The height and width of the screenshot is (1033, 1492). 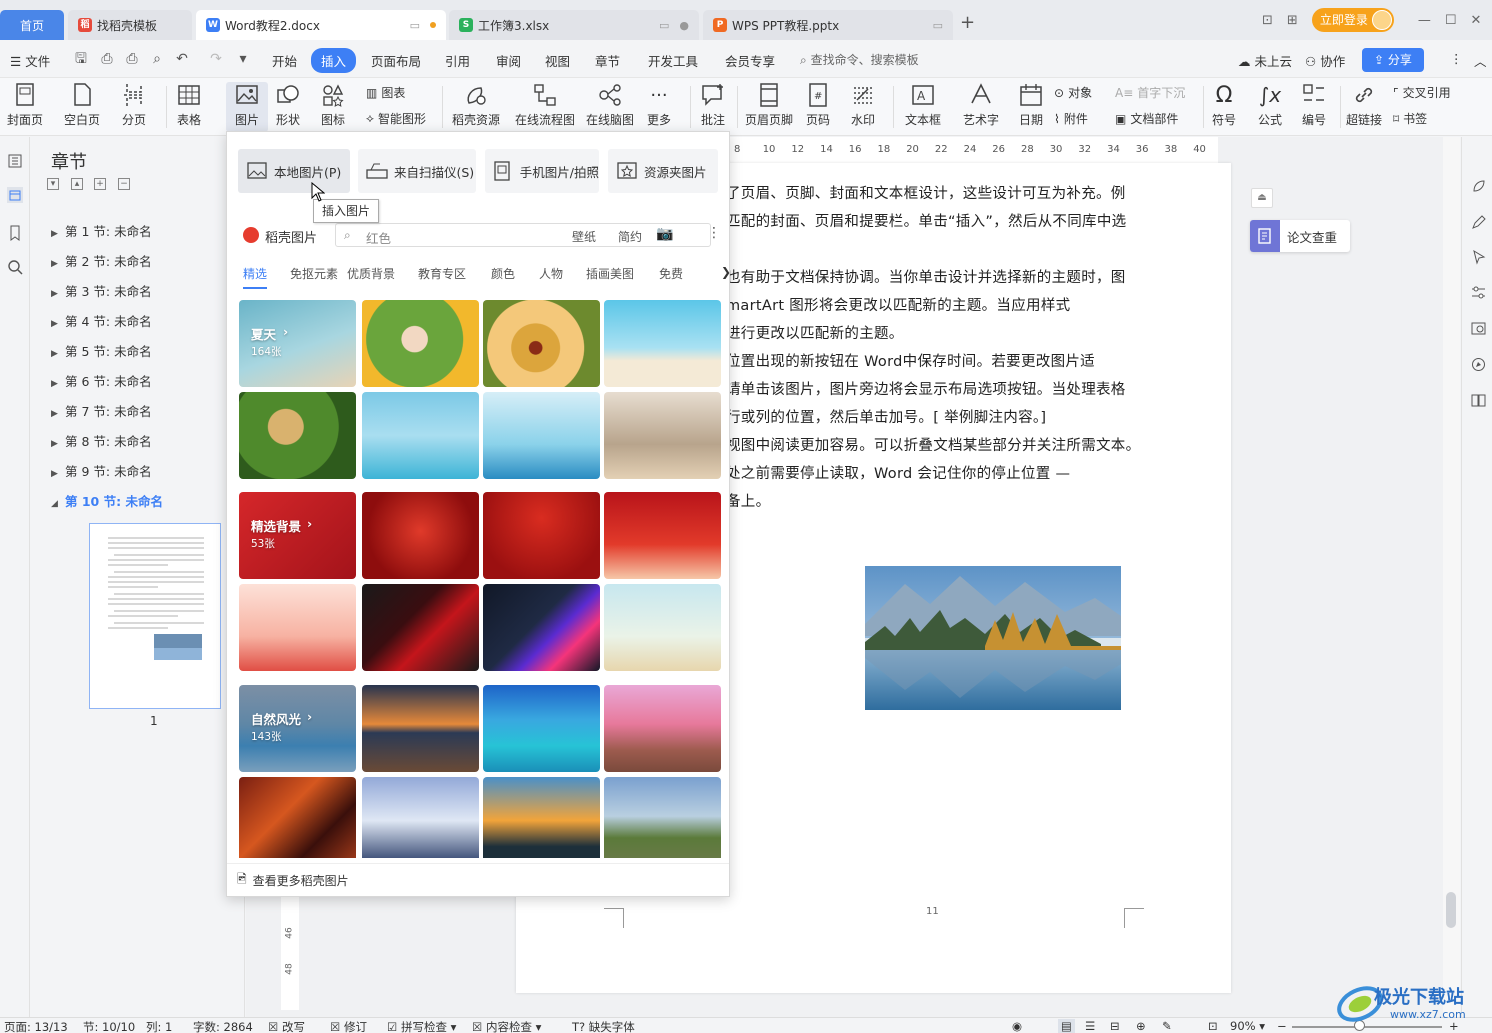 I want to click on picture-group-nature: 自然风光 › 143张, so click(x=297, y=728).